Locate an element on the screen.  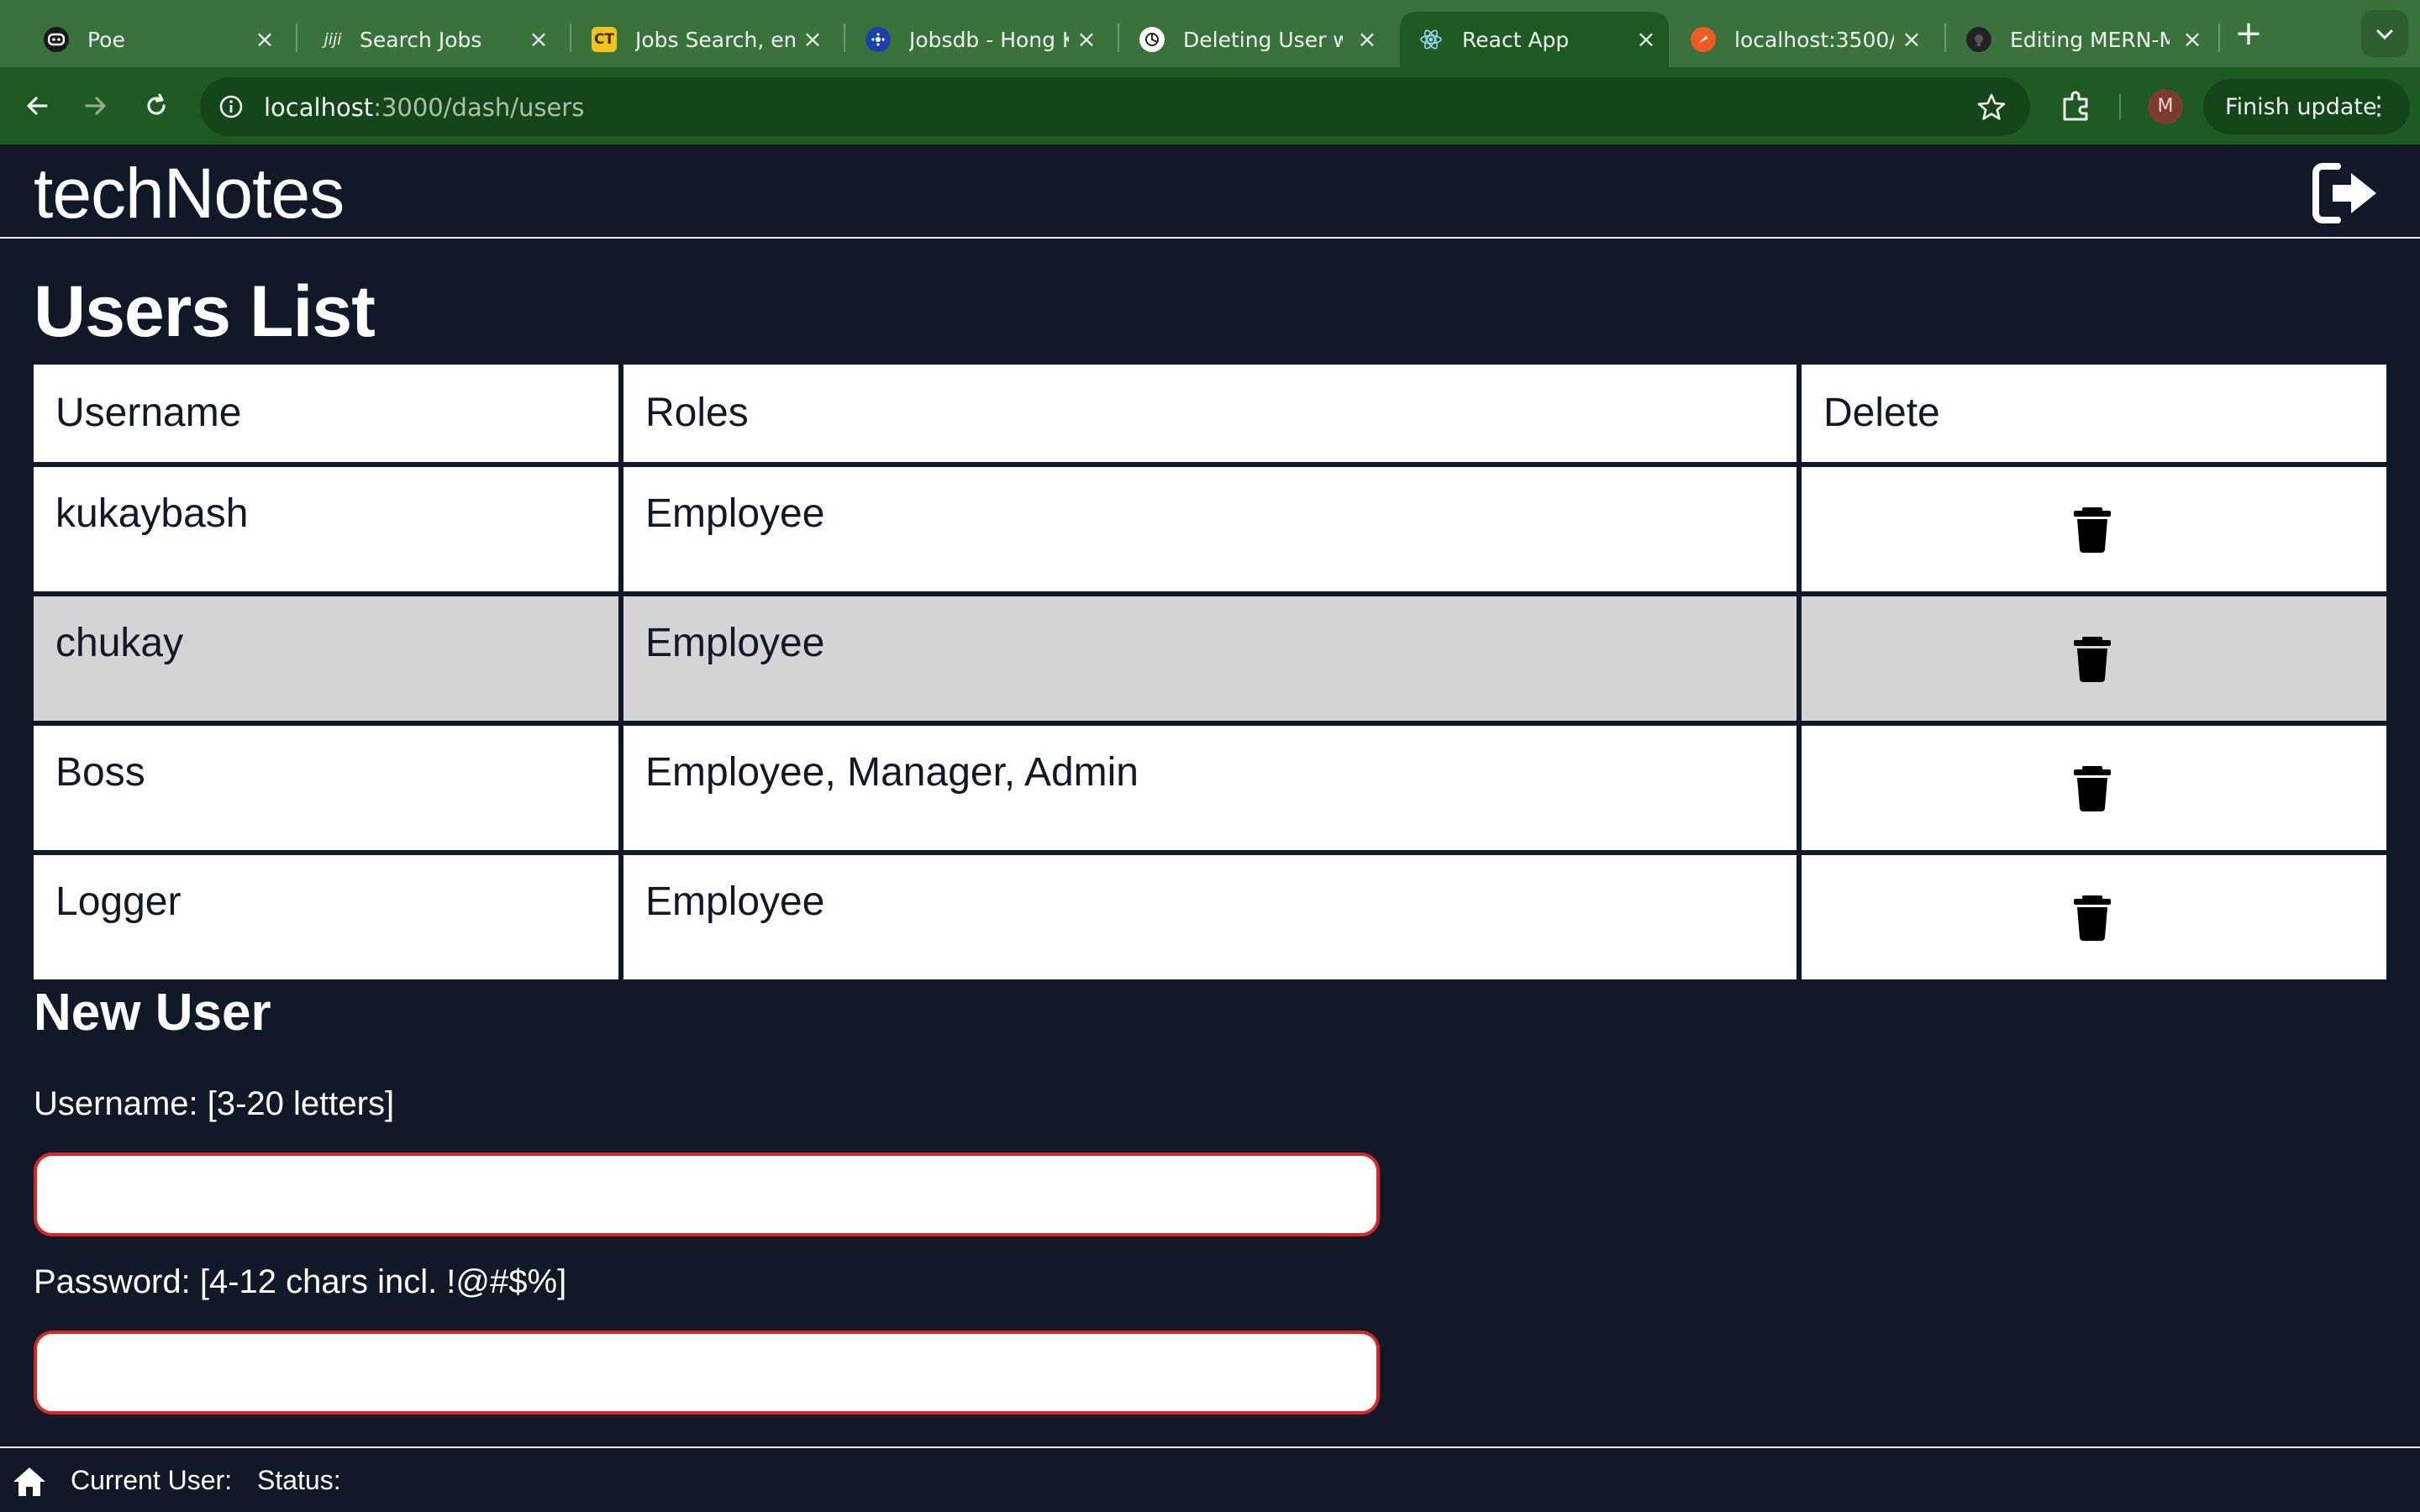
url-path: :3000/dash/users is located at coordinates (479, 107).